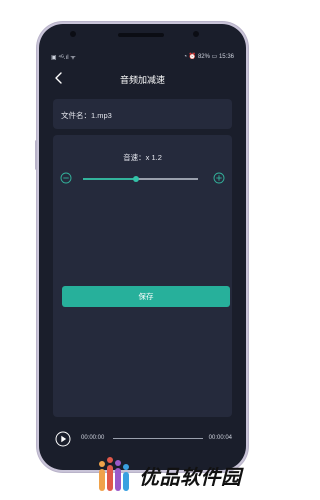  I want to click on plus-circle-icon, so click(219, 178).